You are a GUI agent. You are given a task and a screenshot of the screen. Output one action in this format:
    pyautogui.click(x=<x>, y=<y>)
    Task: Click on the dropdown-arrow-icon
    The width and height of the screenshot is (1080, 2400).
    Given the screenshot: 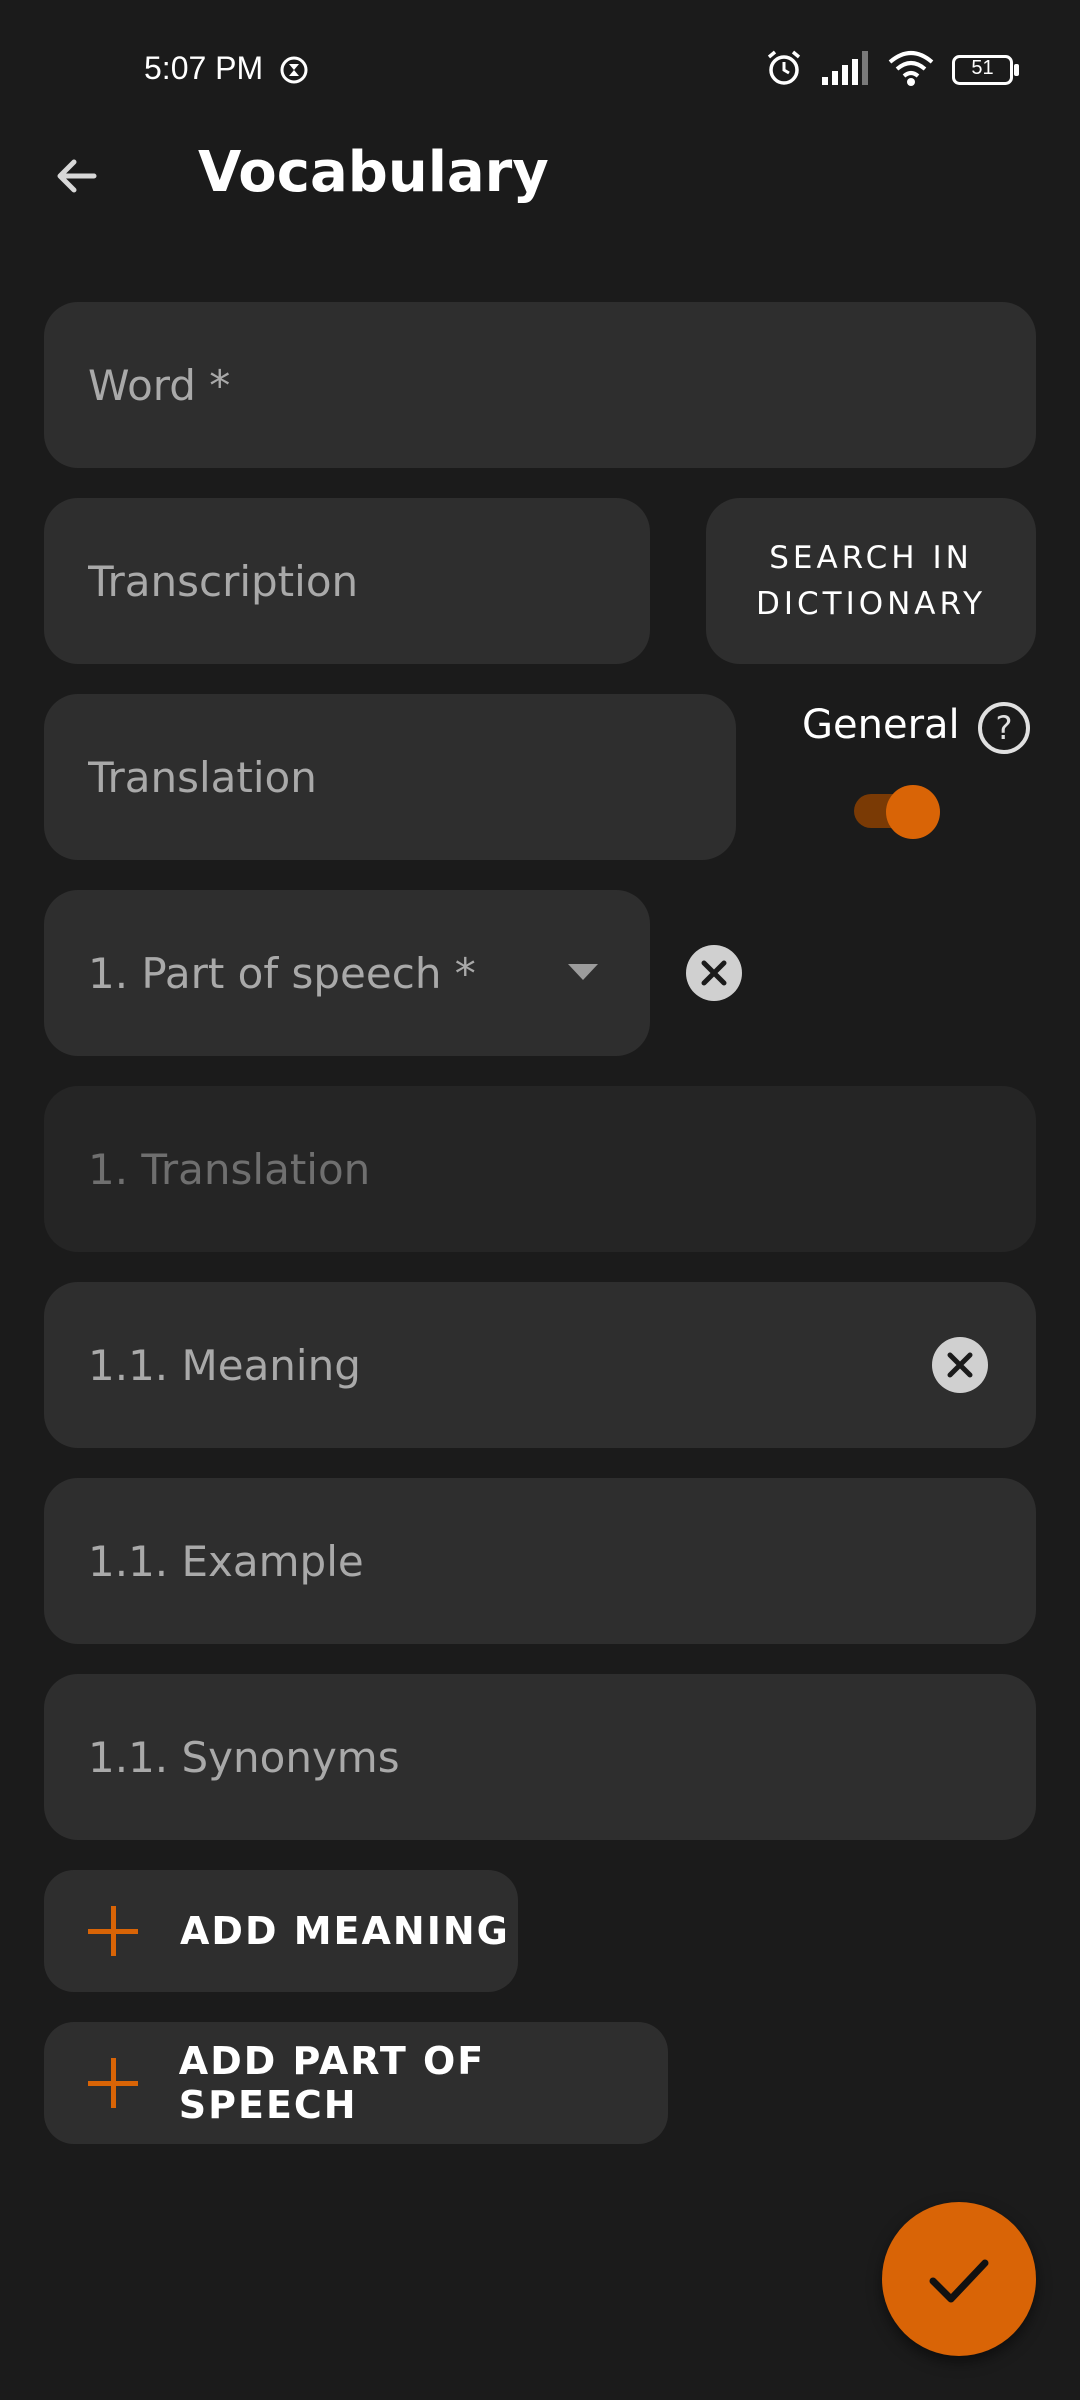 What is the action you would take?
    pyautogui.click(x=583, y=972)
    